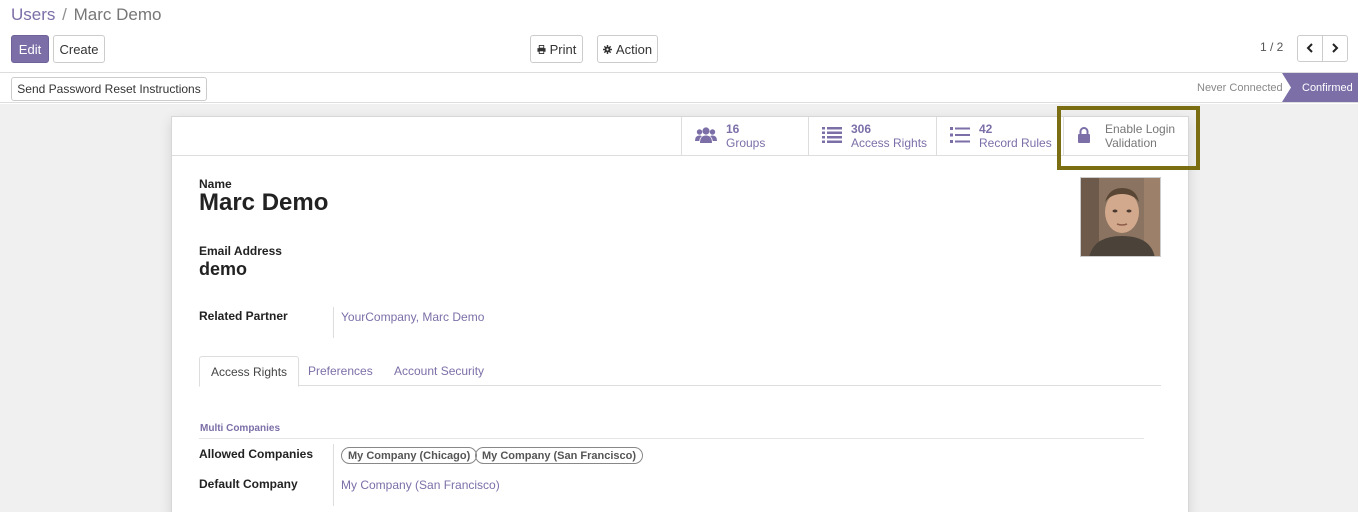  Describe the element at coordinates (223, 269) in the screenshot. I see `email-value: demo` at that location.